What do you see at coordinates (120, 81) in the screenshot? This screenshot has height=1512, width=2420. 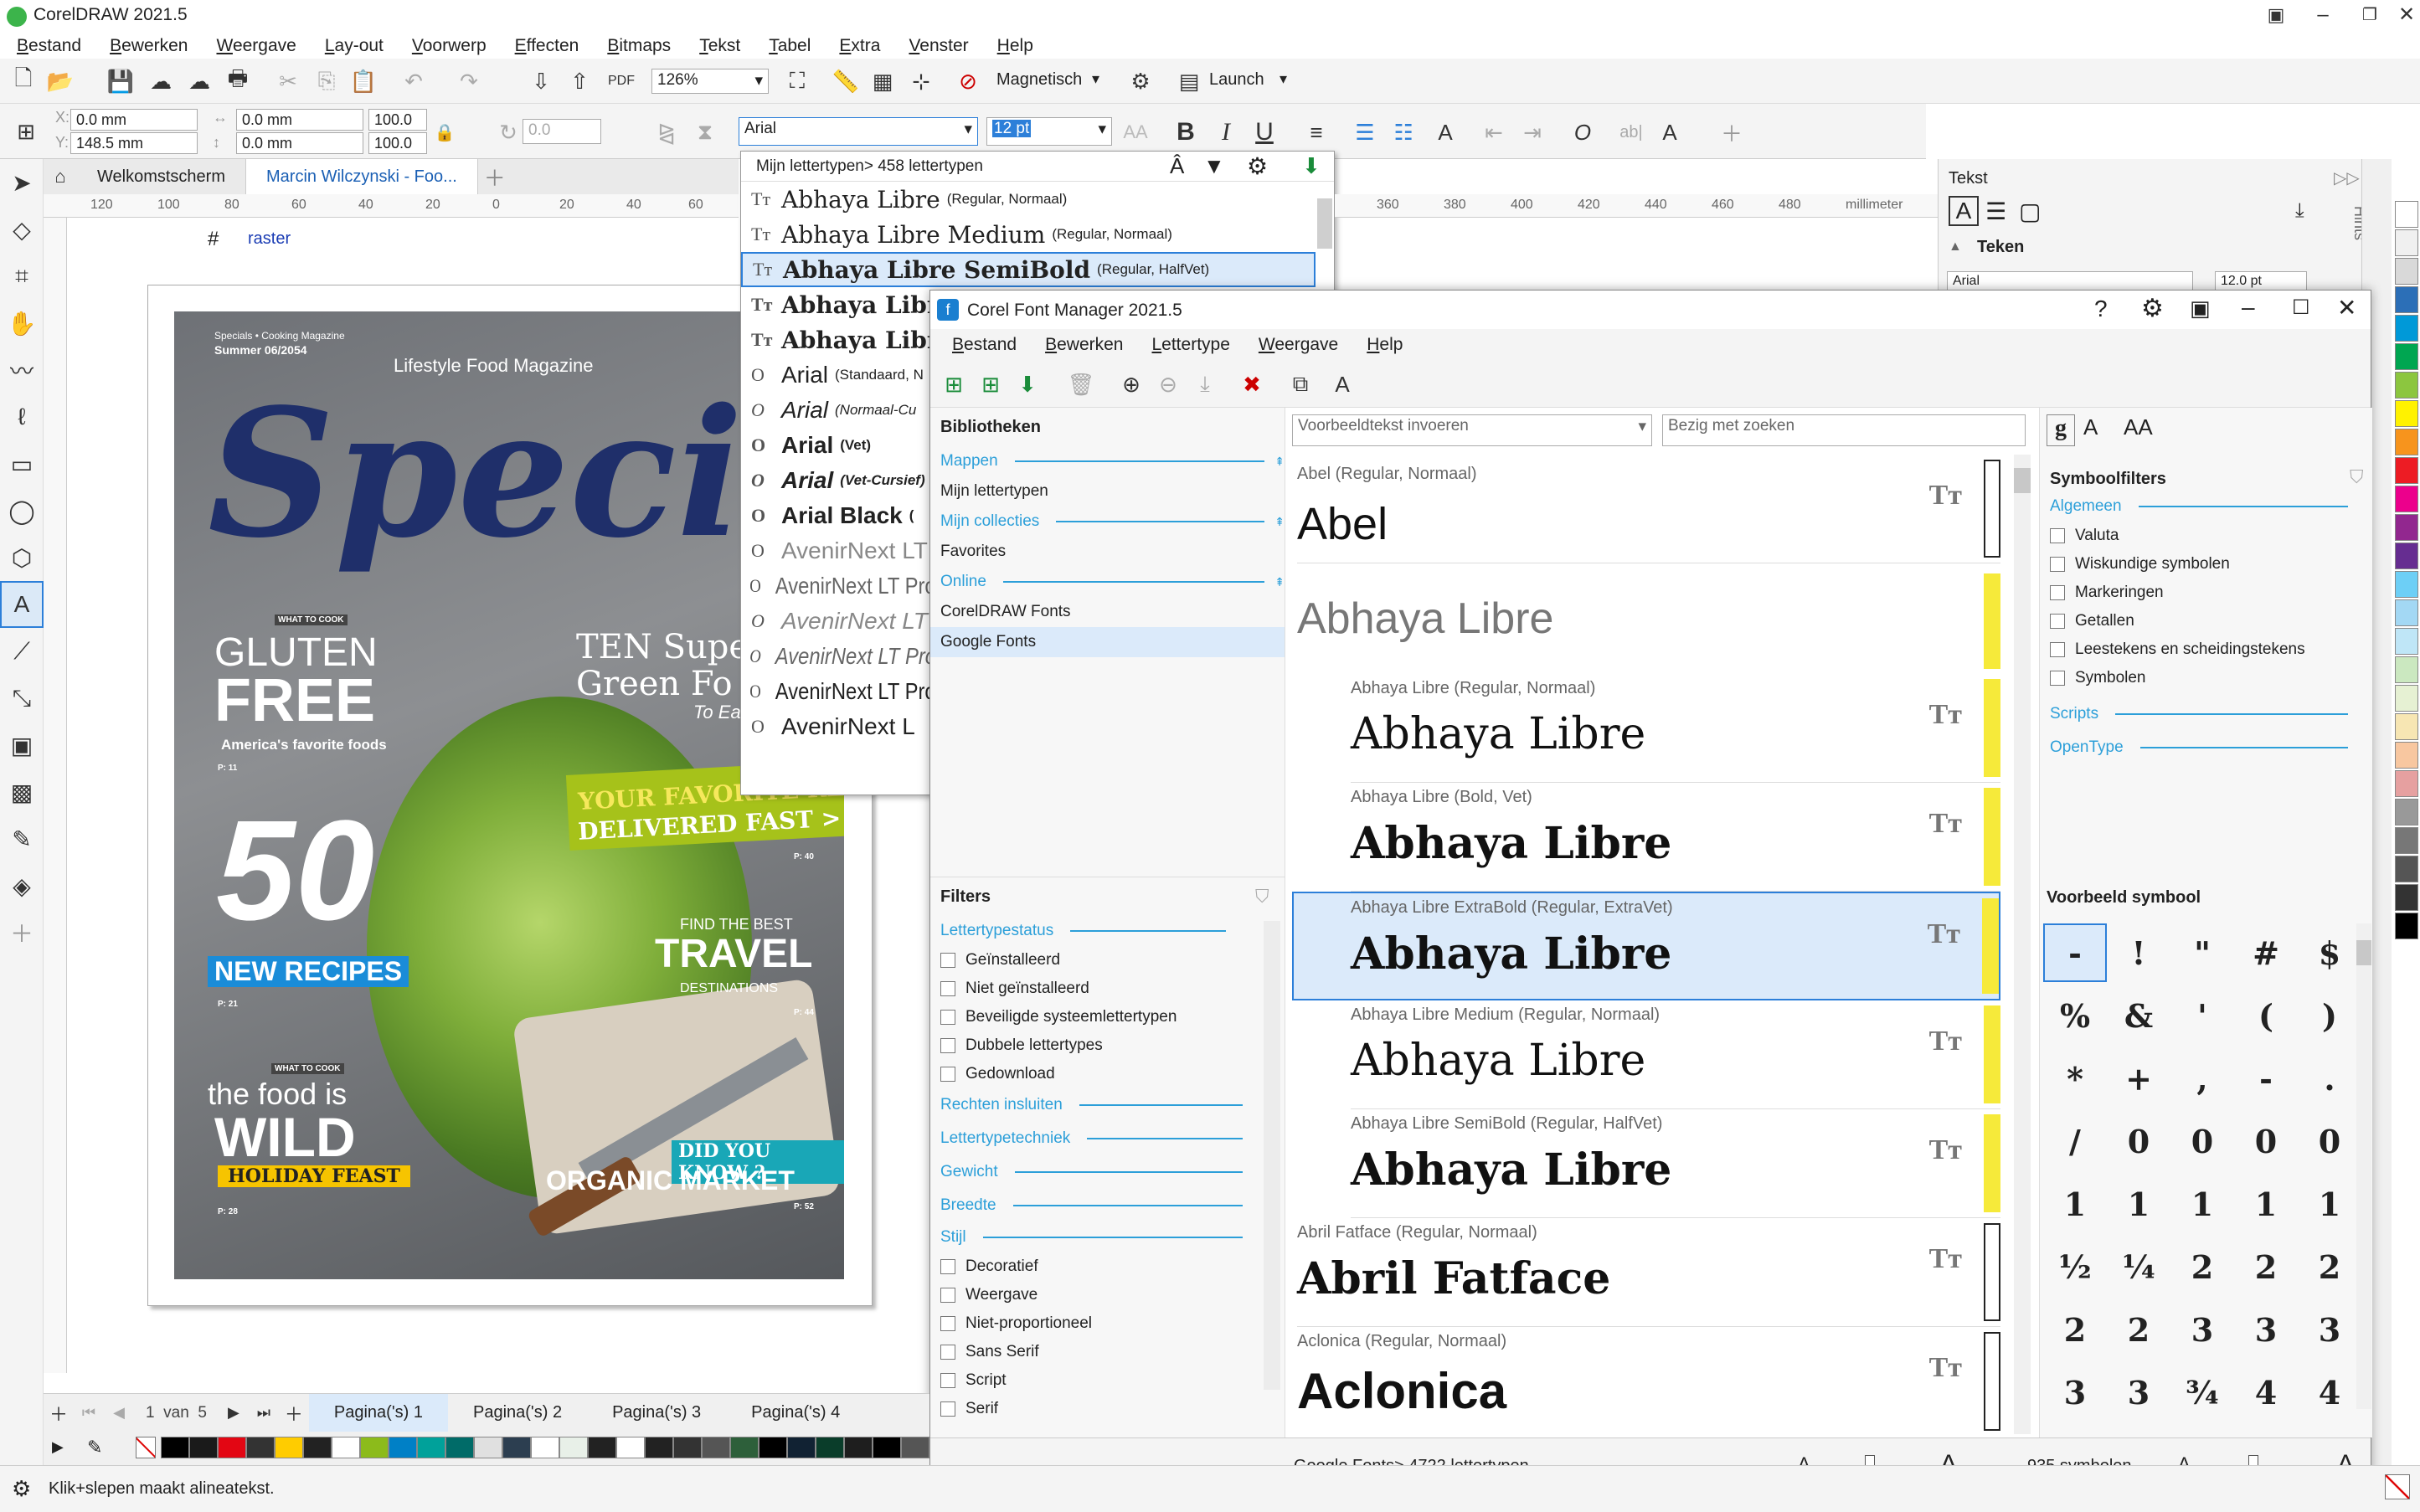 I see `save-icon: 💾` at bounding box center [120, 81].